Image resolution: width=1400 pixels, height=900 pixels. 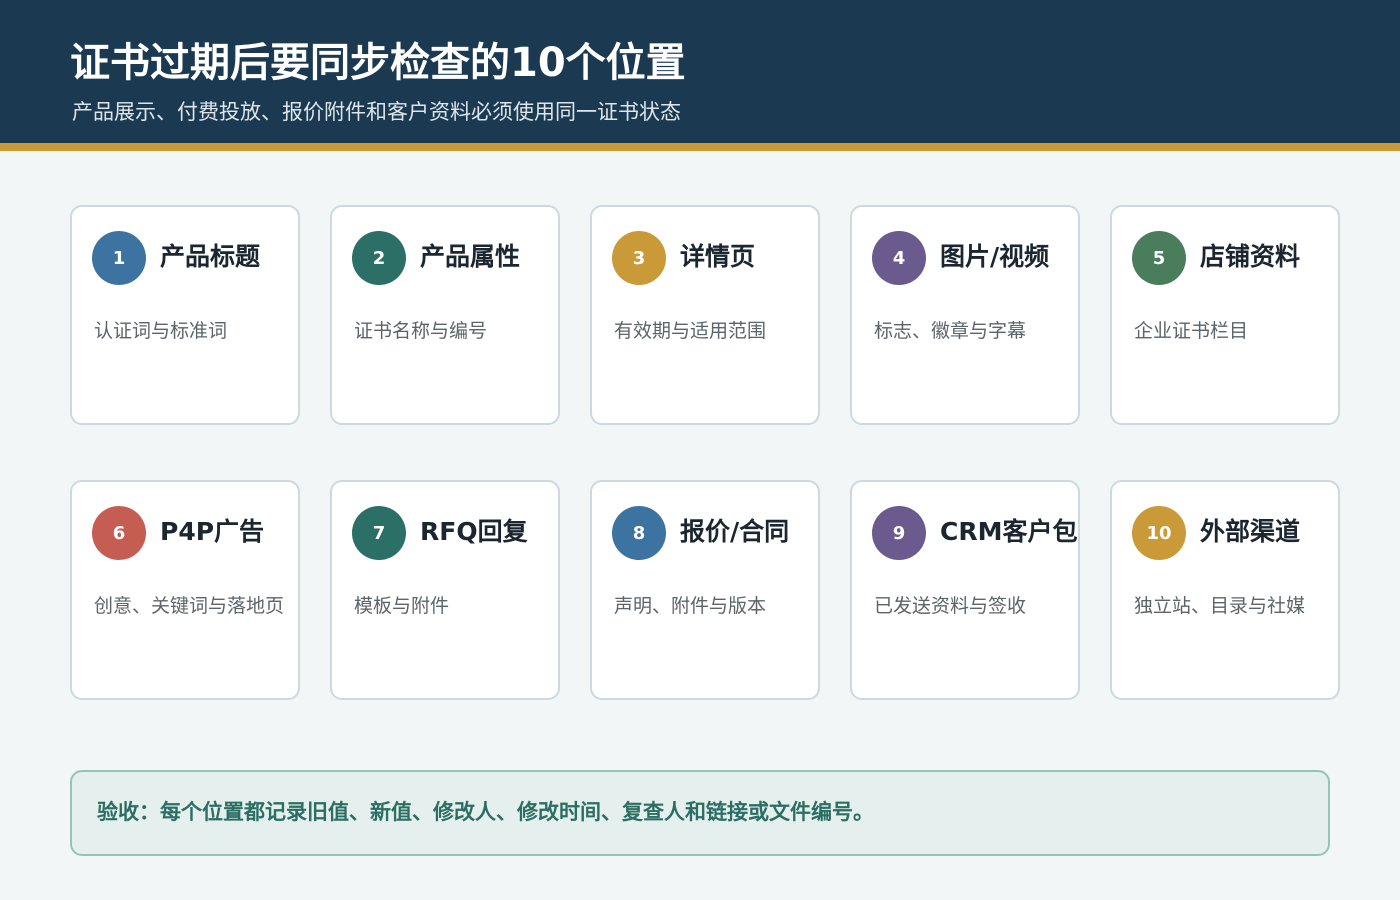 I want to click on card-title: 详情页, so click(x=718, y=256).